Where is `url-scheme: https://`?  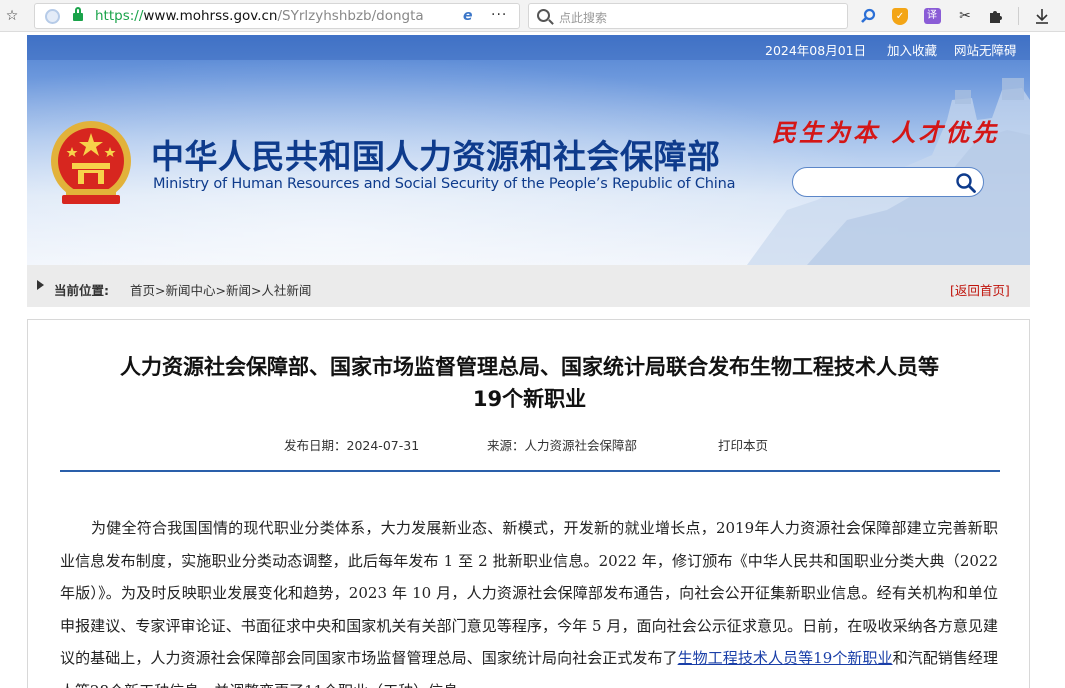 url-scheme: https:// is located at coordinates (119, 16).